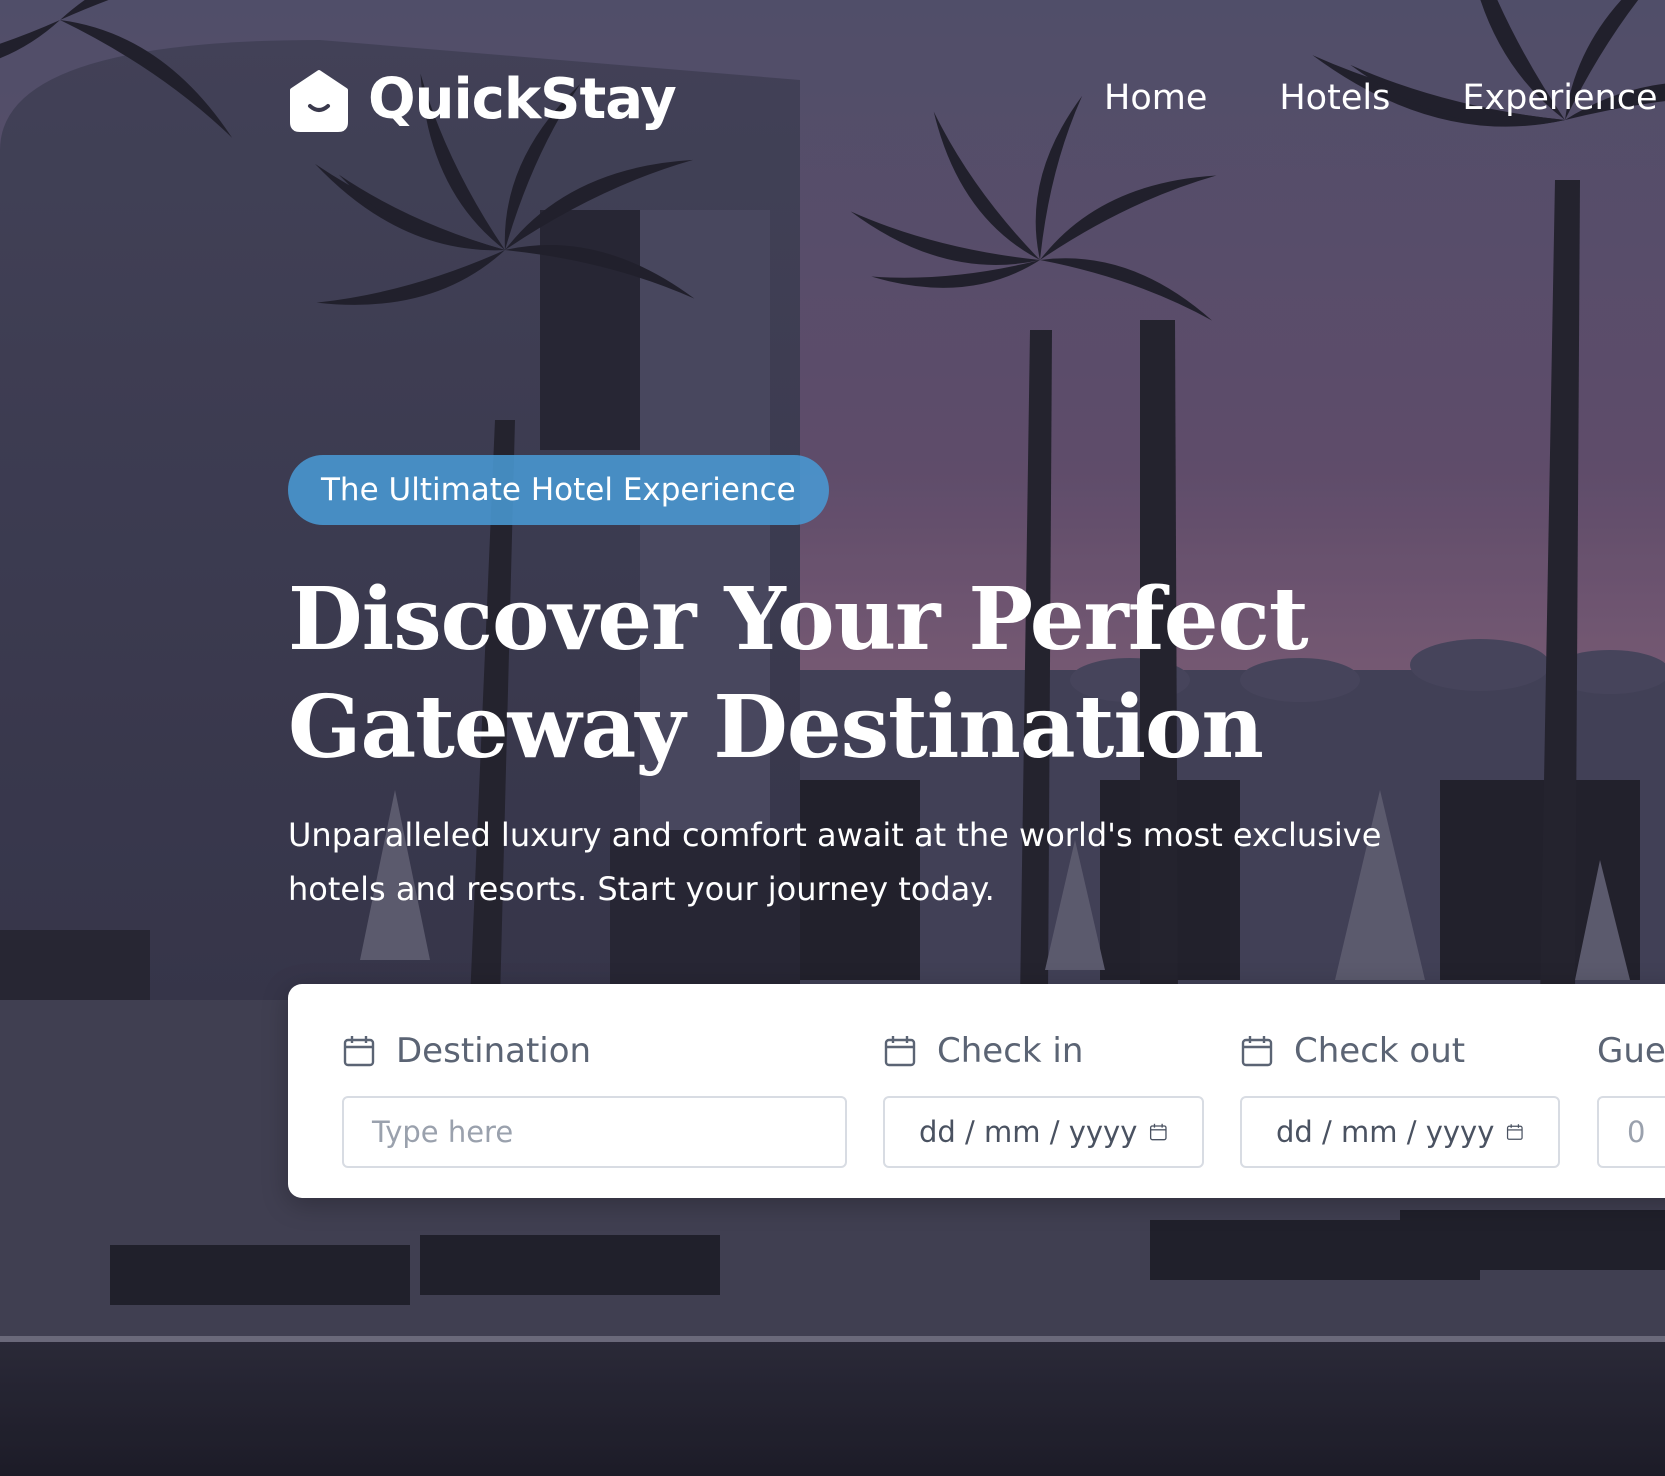  Describe the element at coordinates (1010, 1051) in the screenshot. I see `check-in-label-text: Check in` at that location.